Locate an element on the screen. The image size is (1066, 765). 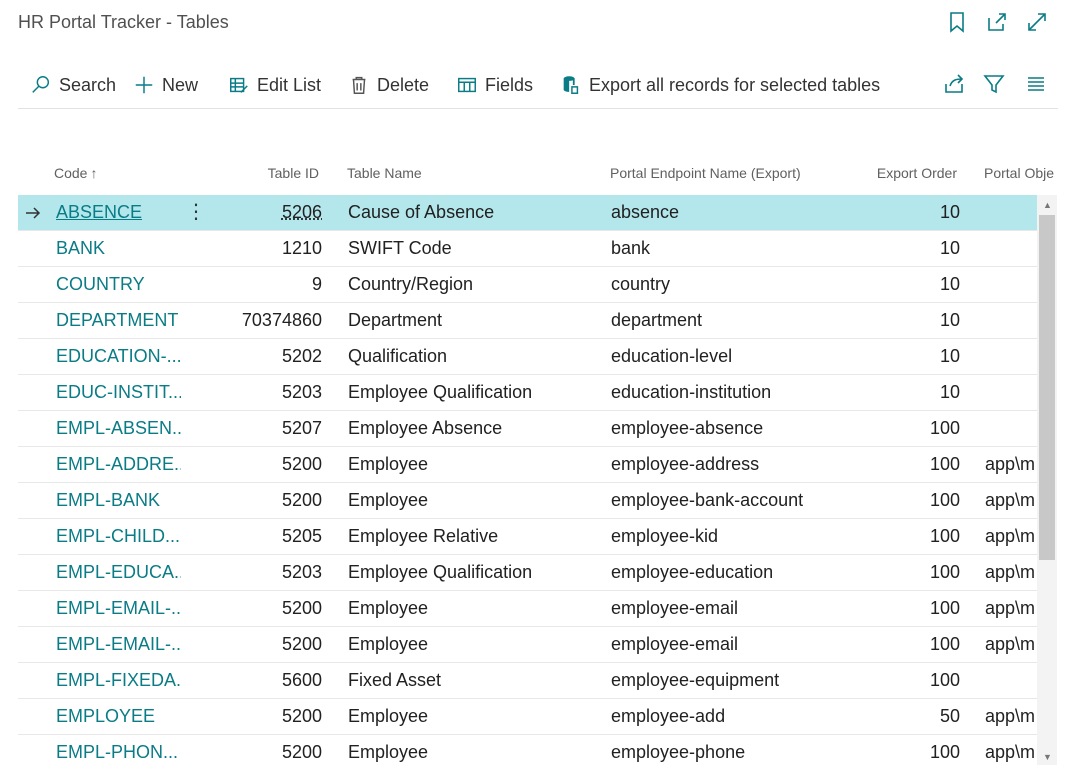
table-row: BANK 1210 SWIFT Code bank 10 is located at coordinates (527, 249).